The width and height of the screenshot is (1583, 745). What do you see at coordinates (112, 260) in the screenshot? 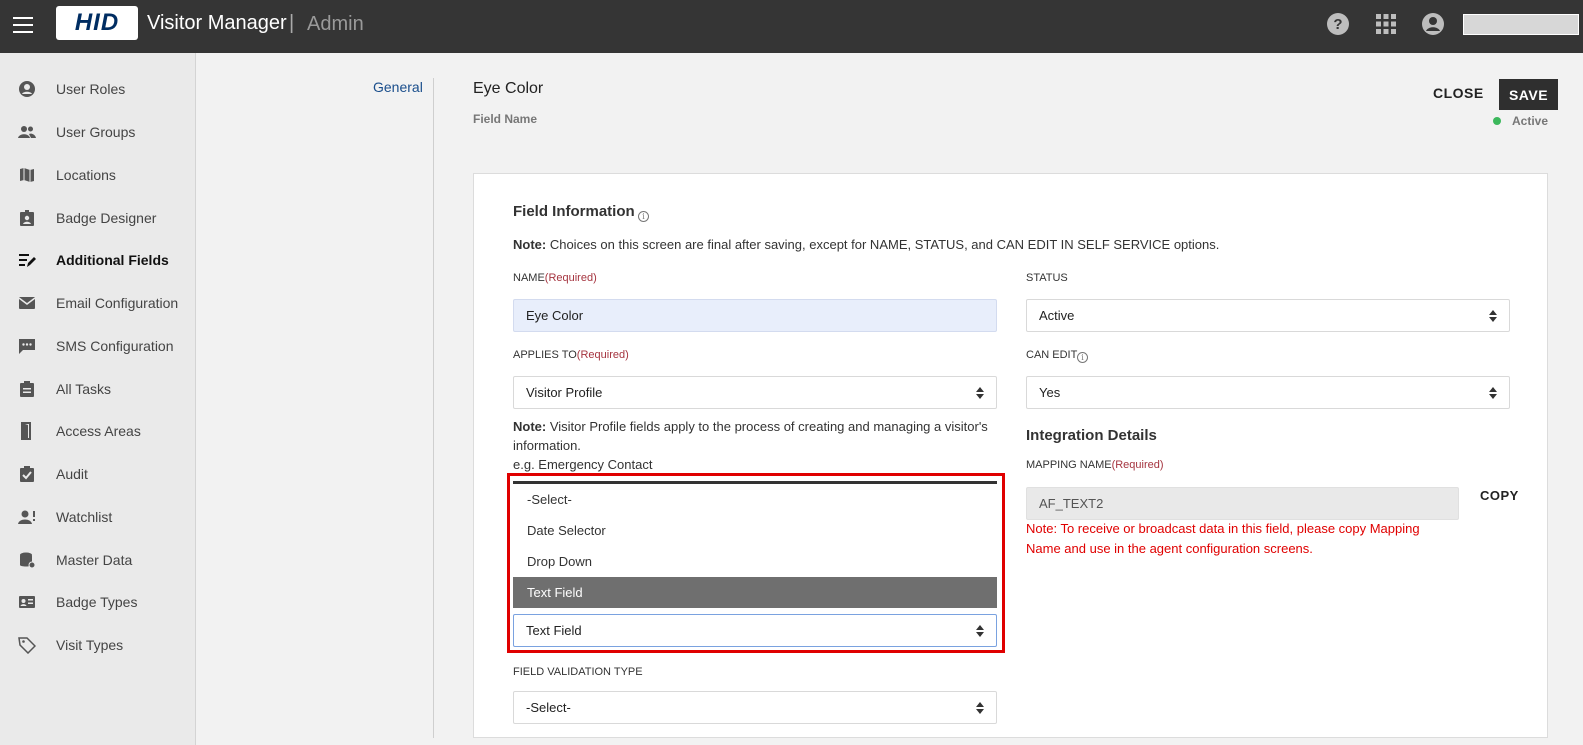
I see `sidebar-item-label: Additional Fields` at bounding box center [112, 260].